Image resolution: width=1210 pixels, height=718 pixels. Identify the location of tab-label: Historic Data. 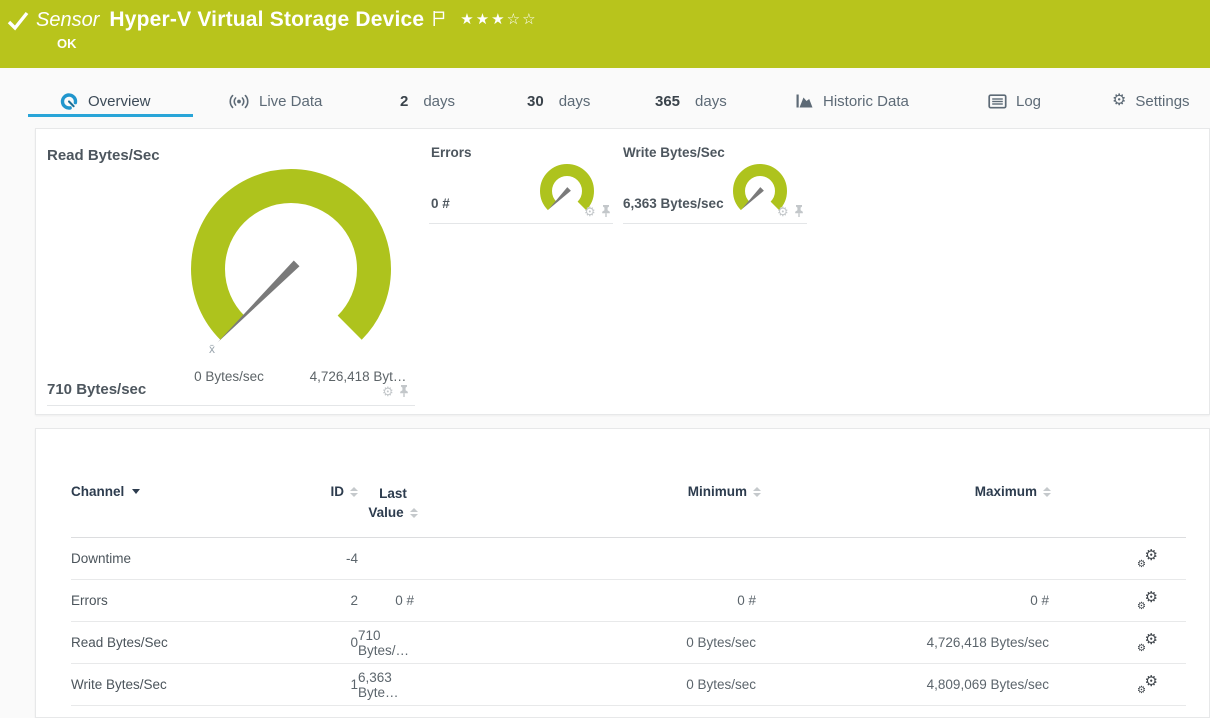
(866, 101).